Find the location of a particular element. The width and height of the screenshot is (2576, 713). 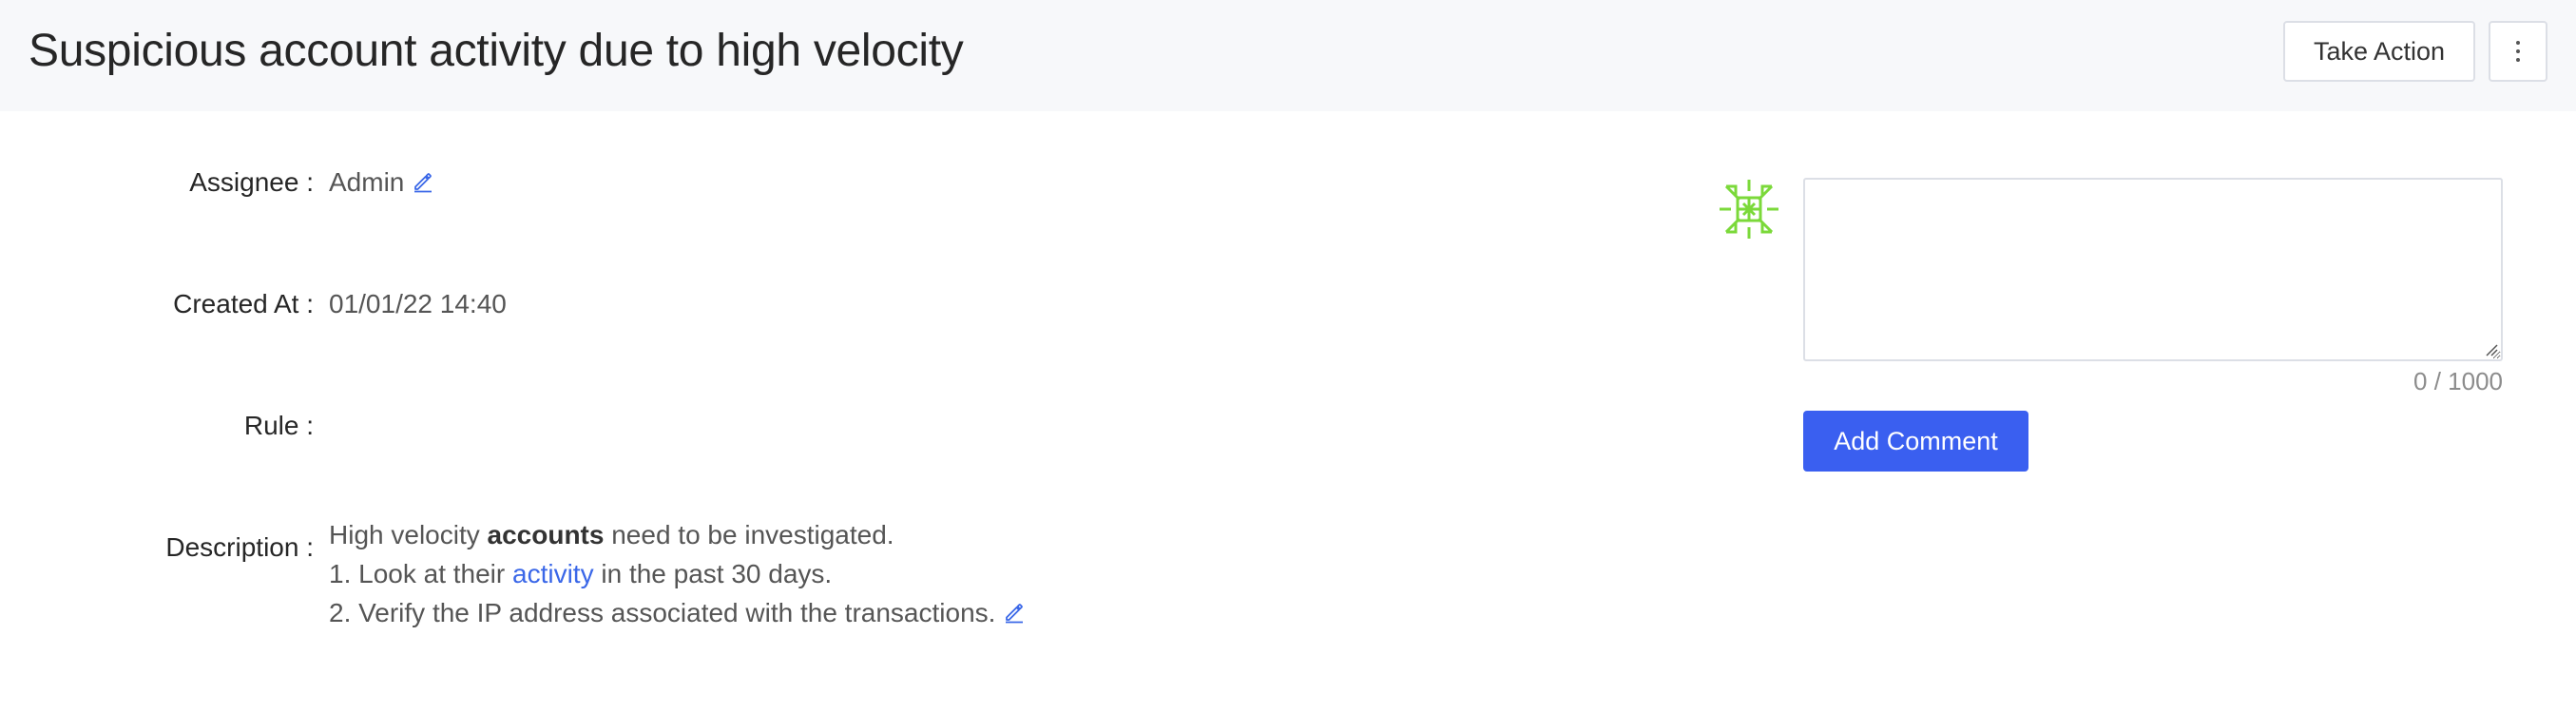

add-comment-button: Add Comment is located at coordinates (1915, 441).